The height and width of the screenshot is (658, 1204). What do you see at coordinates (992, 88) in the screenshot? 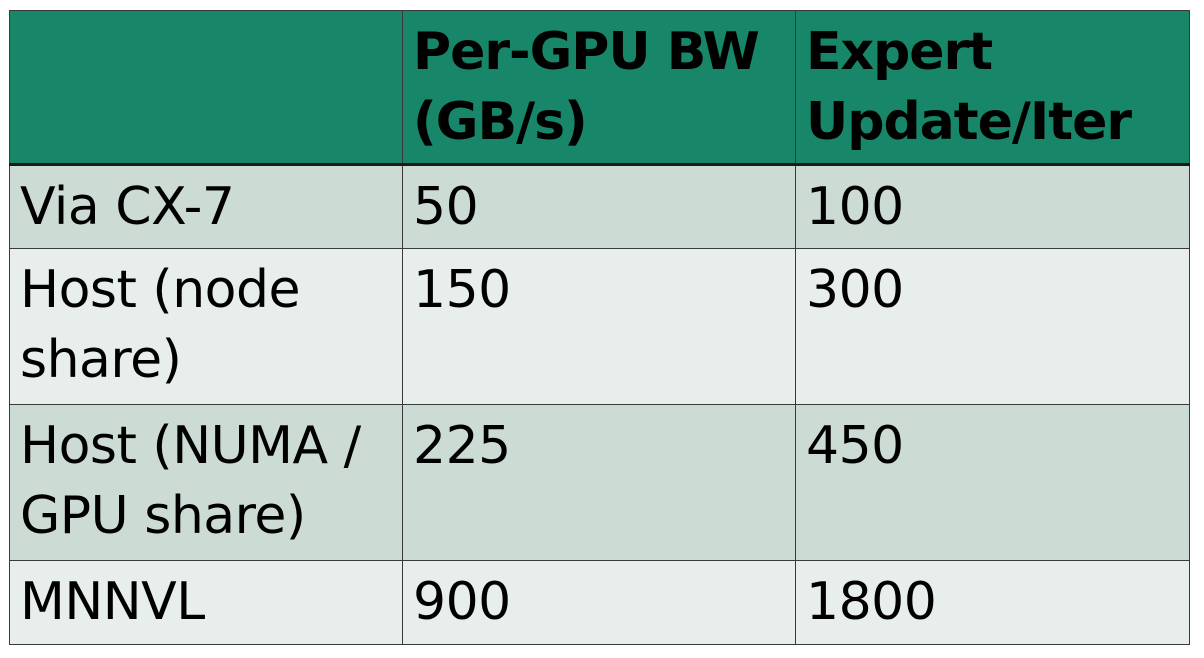
I see `header-cell-expert-update: Expert Update/Iter` at bounding box center [992, 88].